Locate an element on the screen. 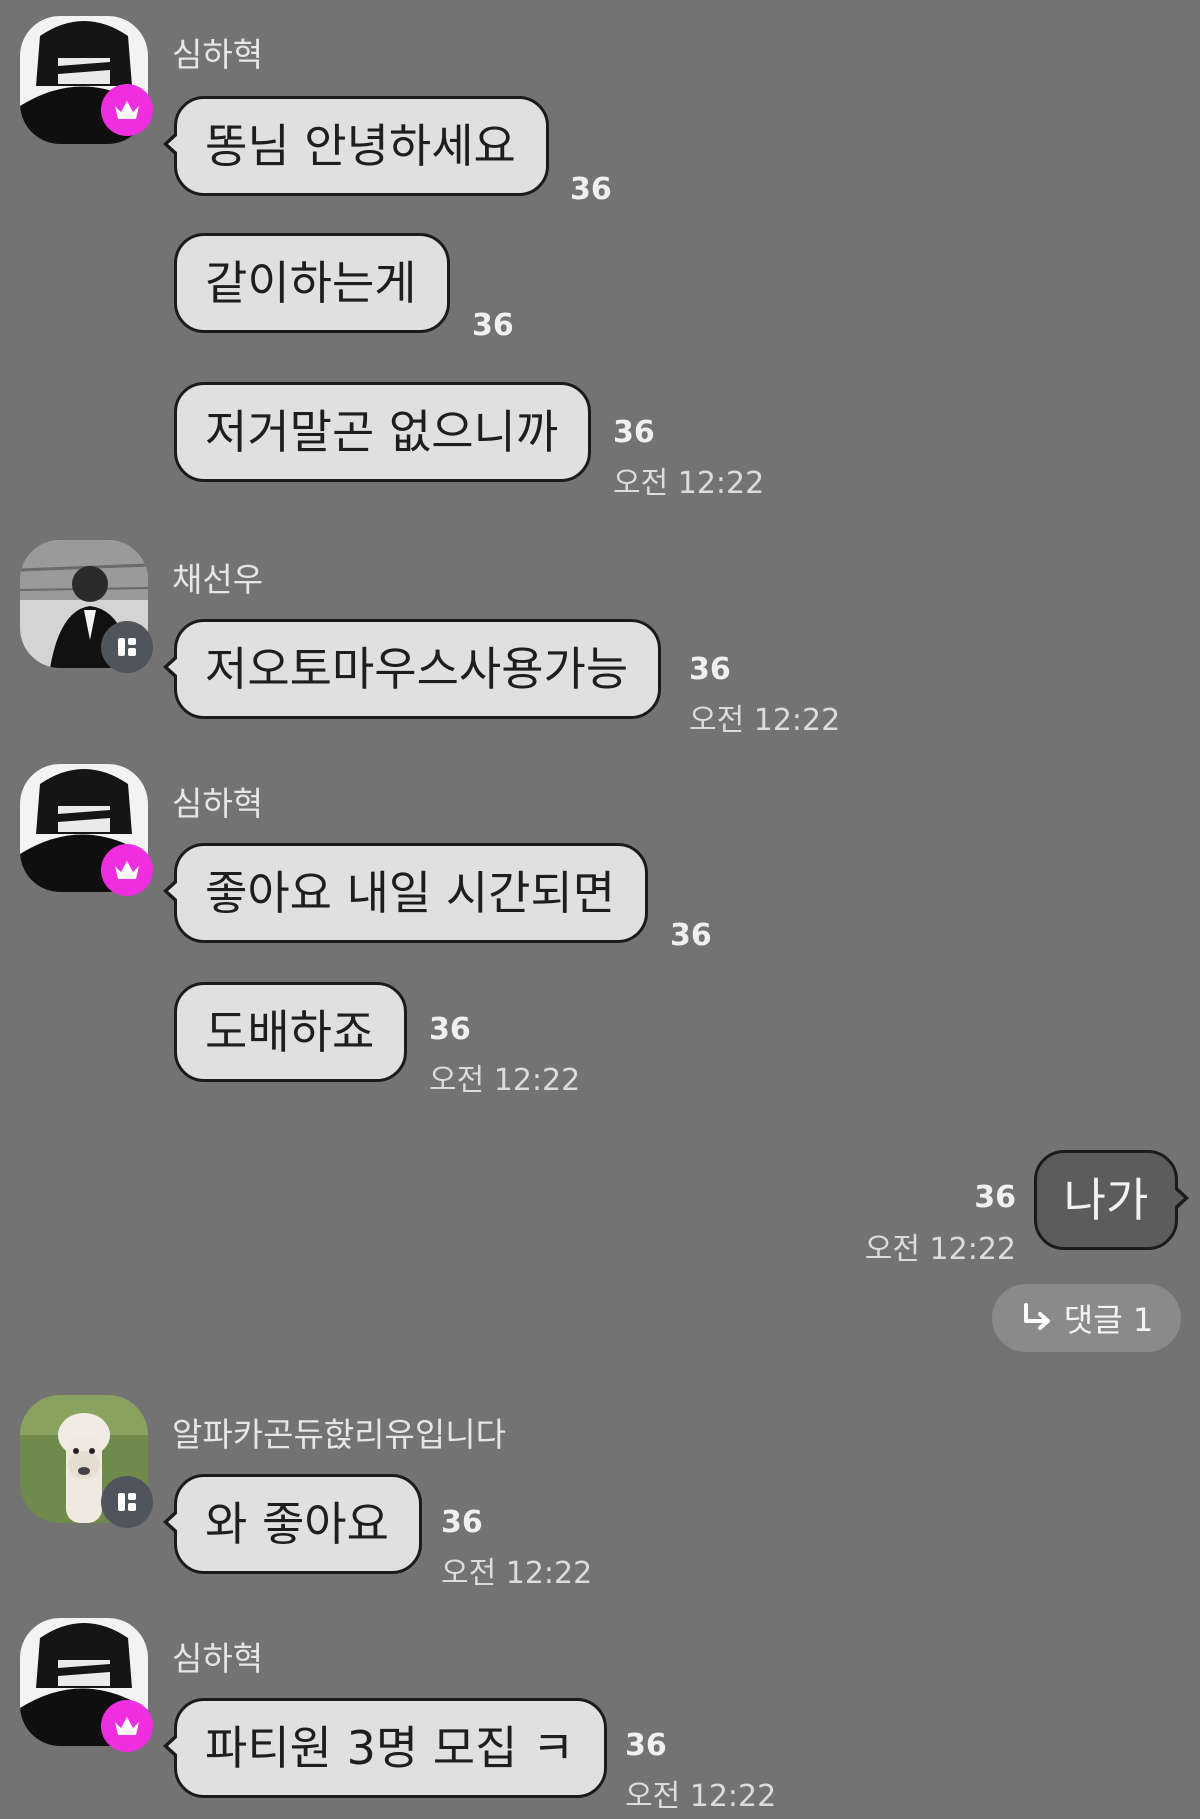 Image resolution: width=1200 pixels, height=1819 pixels. reply-count-label: 댓글 1 is located at coordinates (1108, 1320).